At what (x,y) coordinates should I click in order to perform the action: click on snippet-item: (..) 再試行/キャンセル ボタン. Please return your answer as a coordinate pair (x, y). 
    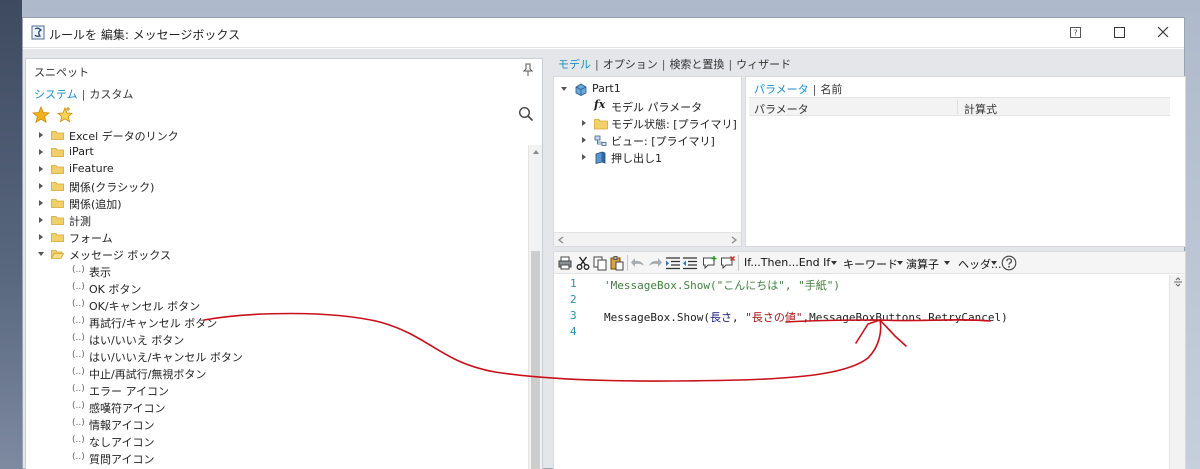
    Looking at the image, I should click on (276, 322).